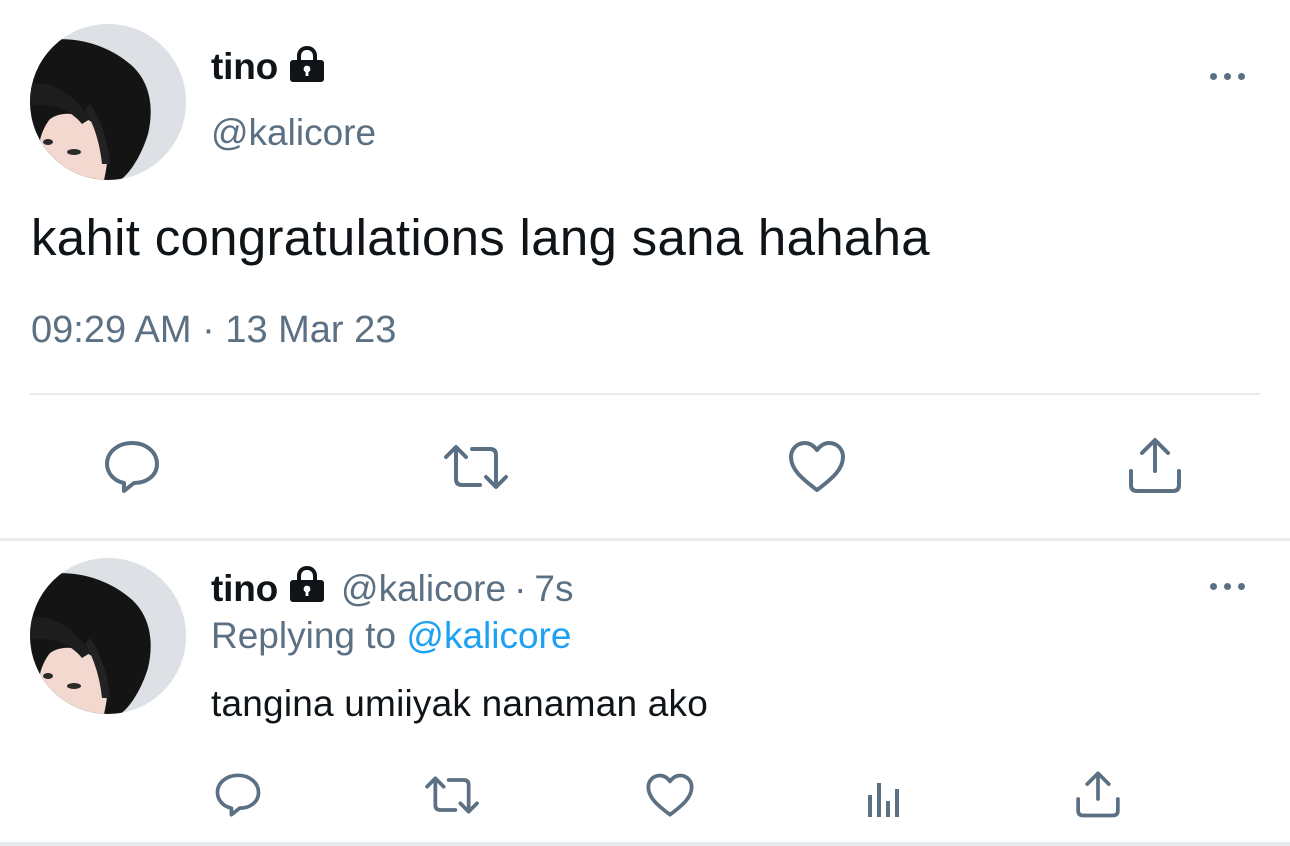  I want to click on replying-to-line: Replying to @kalicore, so click(391, 636).